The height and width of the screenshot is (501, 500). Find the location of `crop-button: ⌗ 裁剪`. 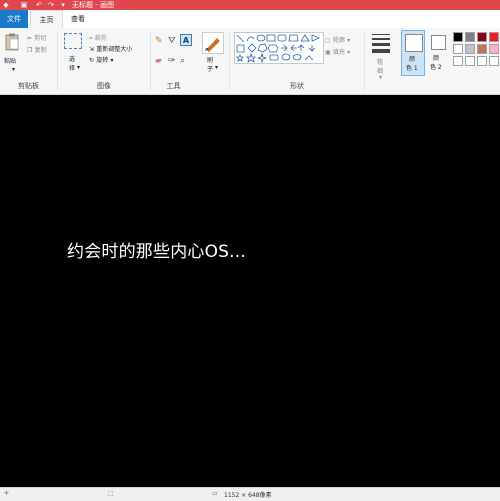

crop-button: ⌗ 裁剪 is located at coordinates (98, 38).